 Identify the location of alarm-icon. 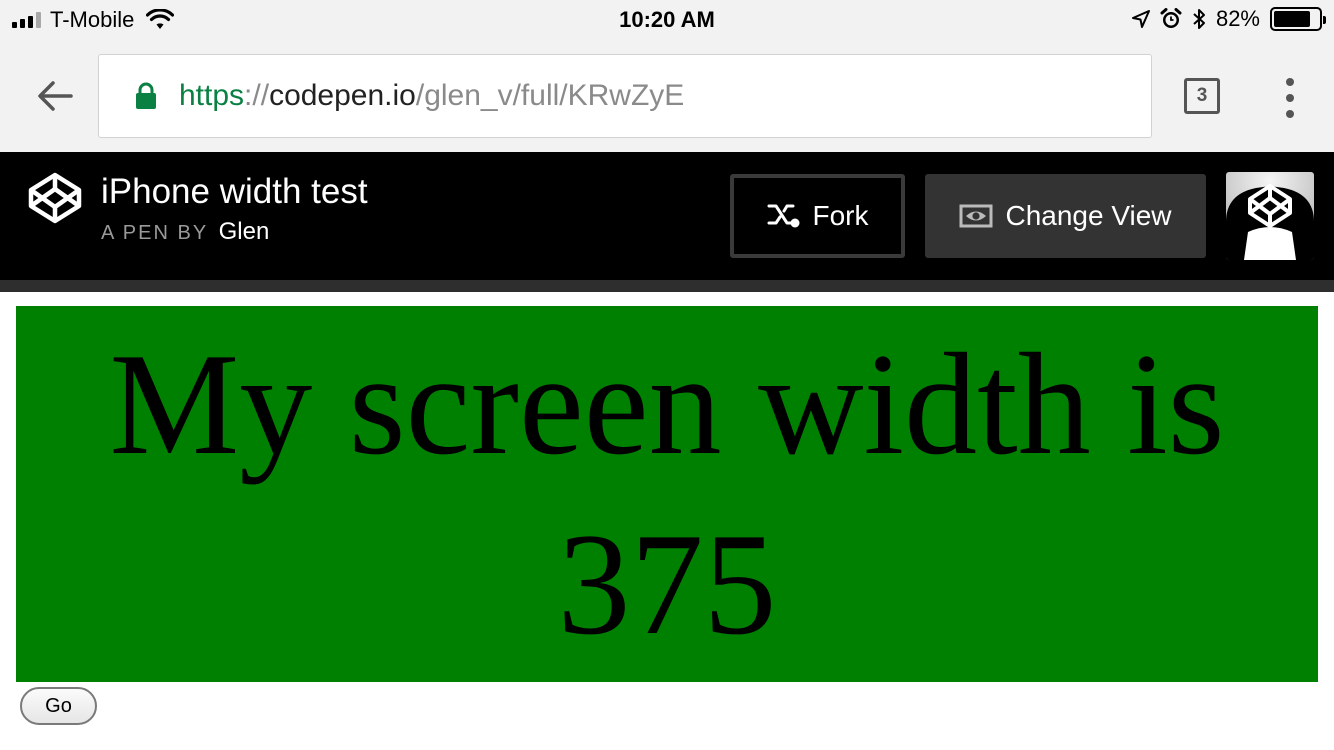
(1171, 18).